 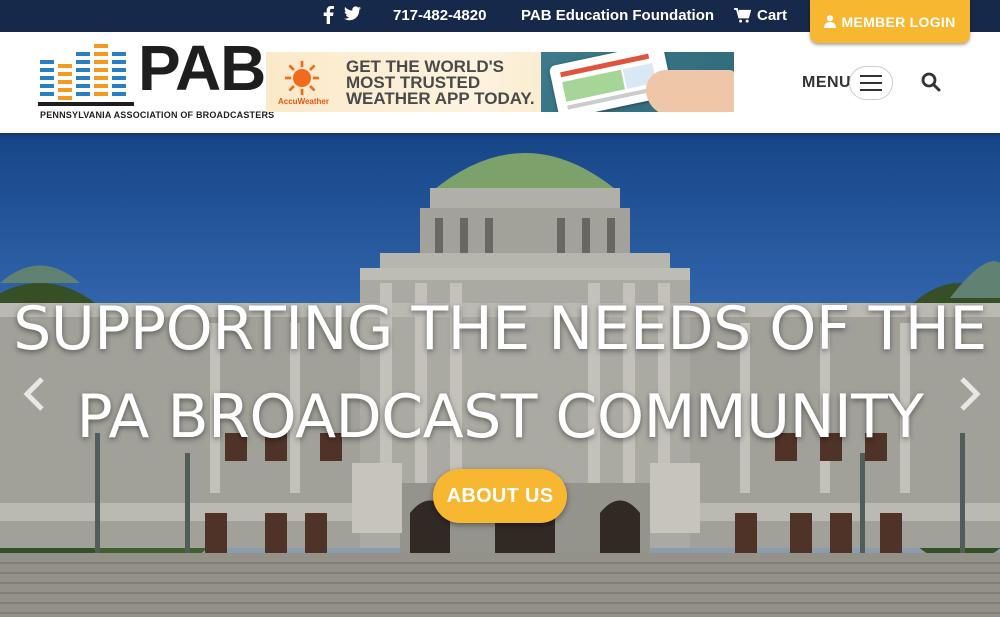 What do you see at coordinates (302, 78) in the screenshot?
I see `accuweather-sun-icon` at bounding box center [302, 78].